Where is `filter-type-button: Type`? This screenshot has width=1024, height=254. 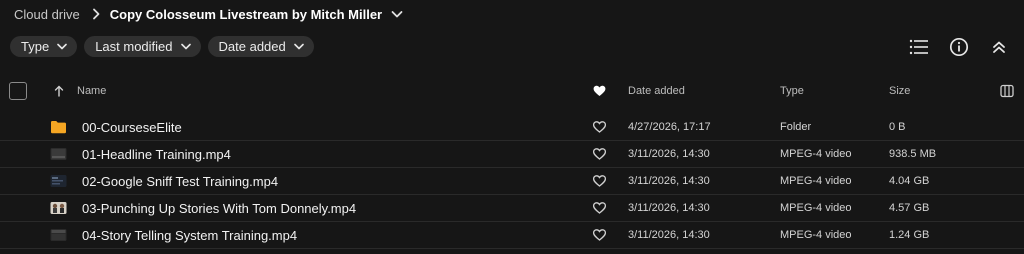 filter-type-button: Type is located at coordinates (44, 46).